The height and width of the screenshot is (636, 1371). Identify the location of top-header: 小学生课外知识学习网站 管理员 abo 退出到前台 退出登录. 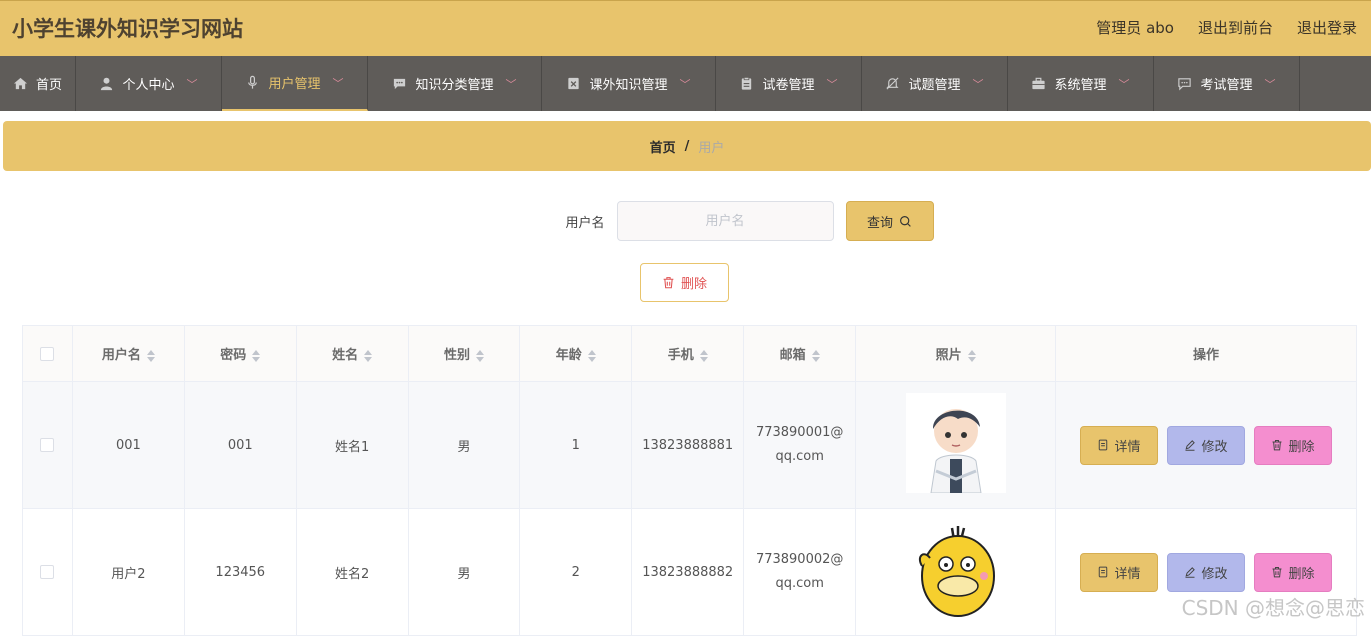
(685, 28).